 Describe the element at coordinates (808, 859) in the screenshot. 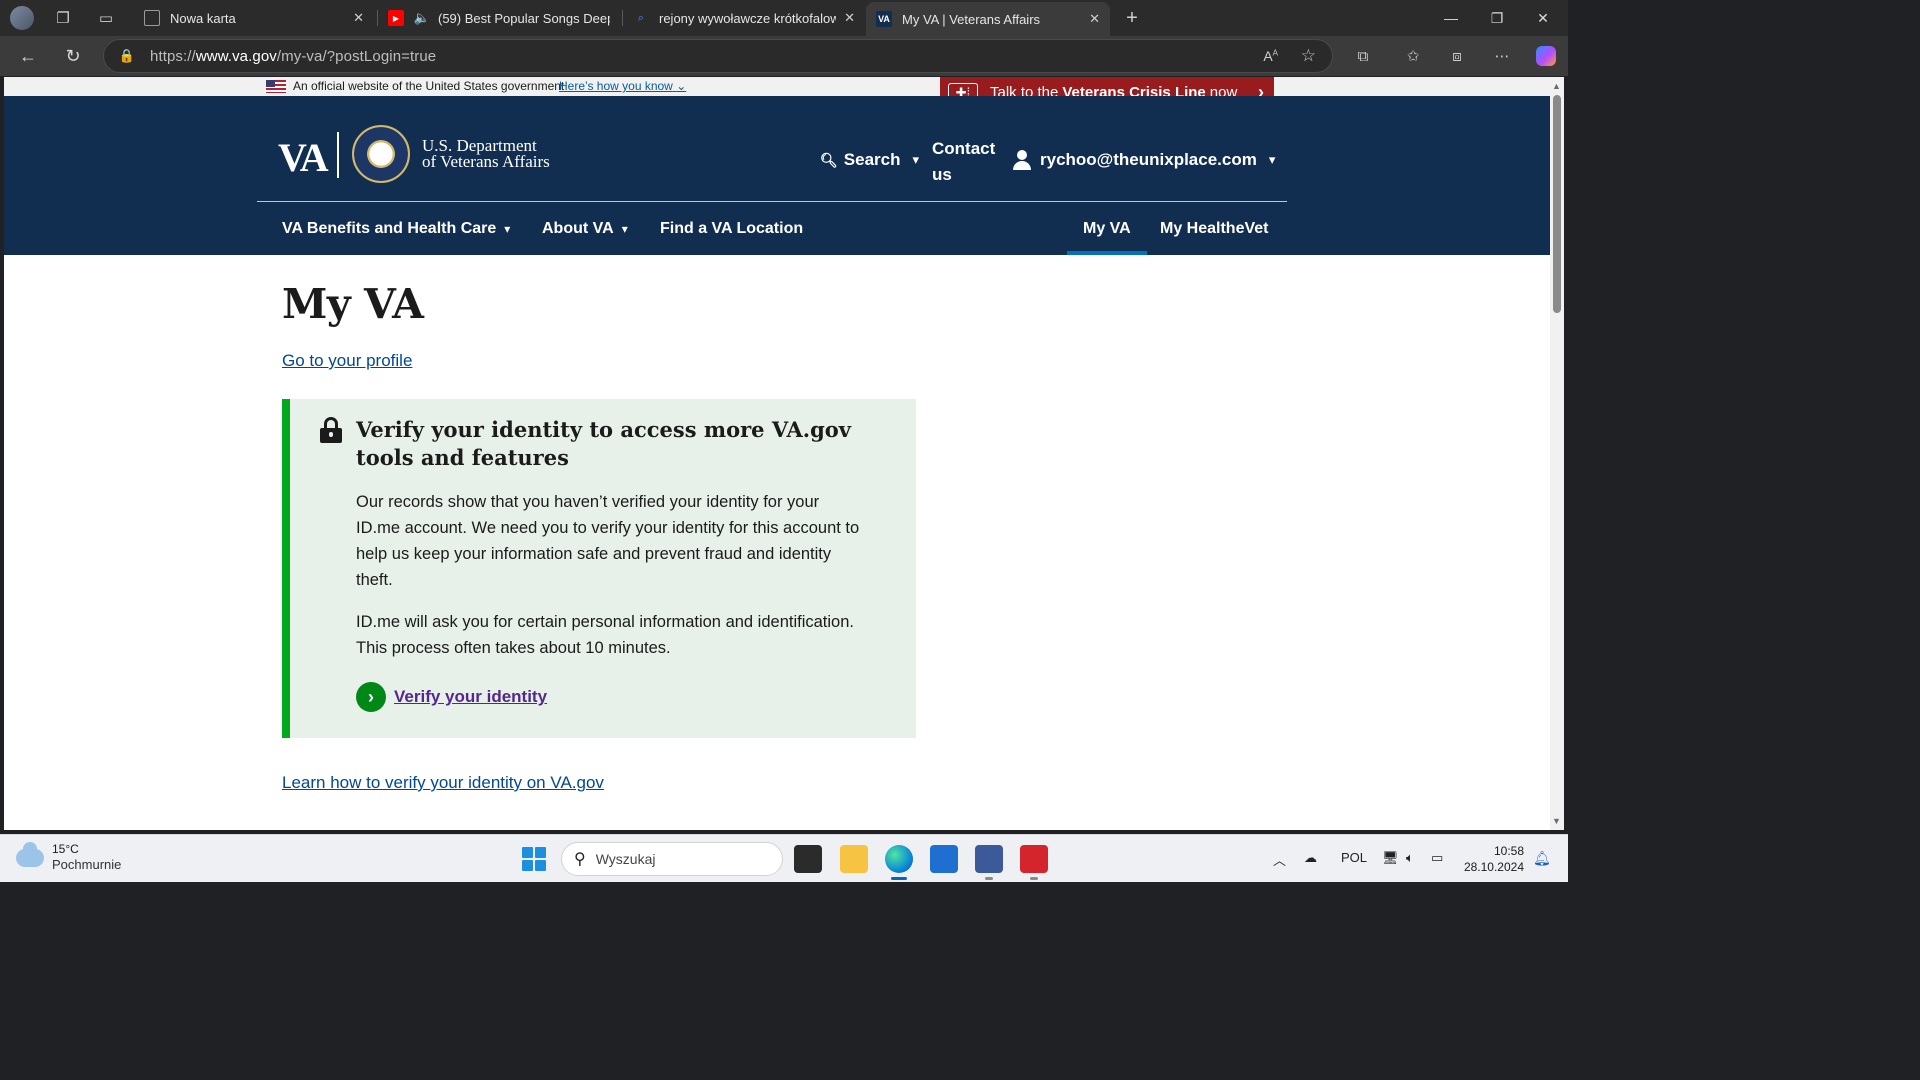

I see `task-view-icon` at that location.